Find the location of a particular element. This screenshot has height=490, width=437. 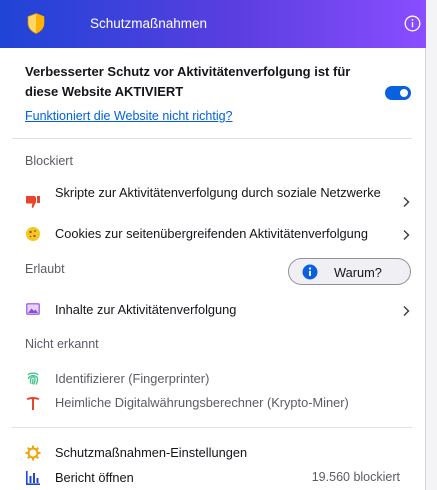

row-label: Identifizierer (Fingerprinter) is located at coordinates (132, 378).